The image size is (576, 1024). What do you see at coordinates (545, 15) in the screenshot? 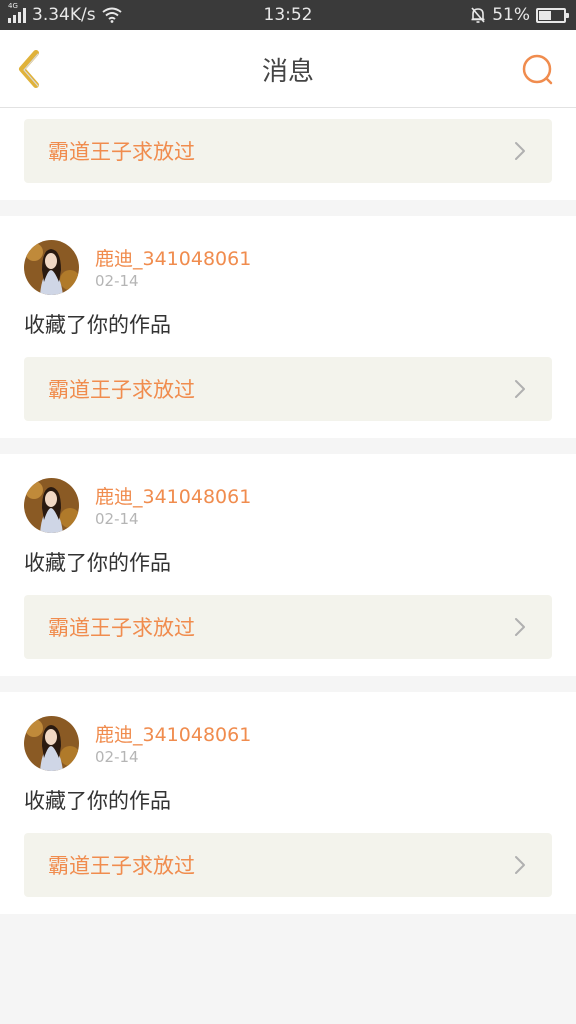
I see `battery-fill` at bounding box center [545, 15].